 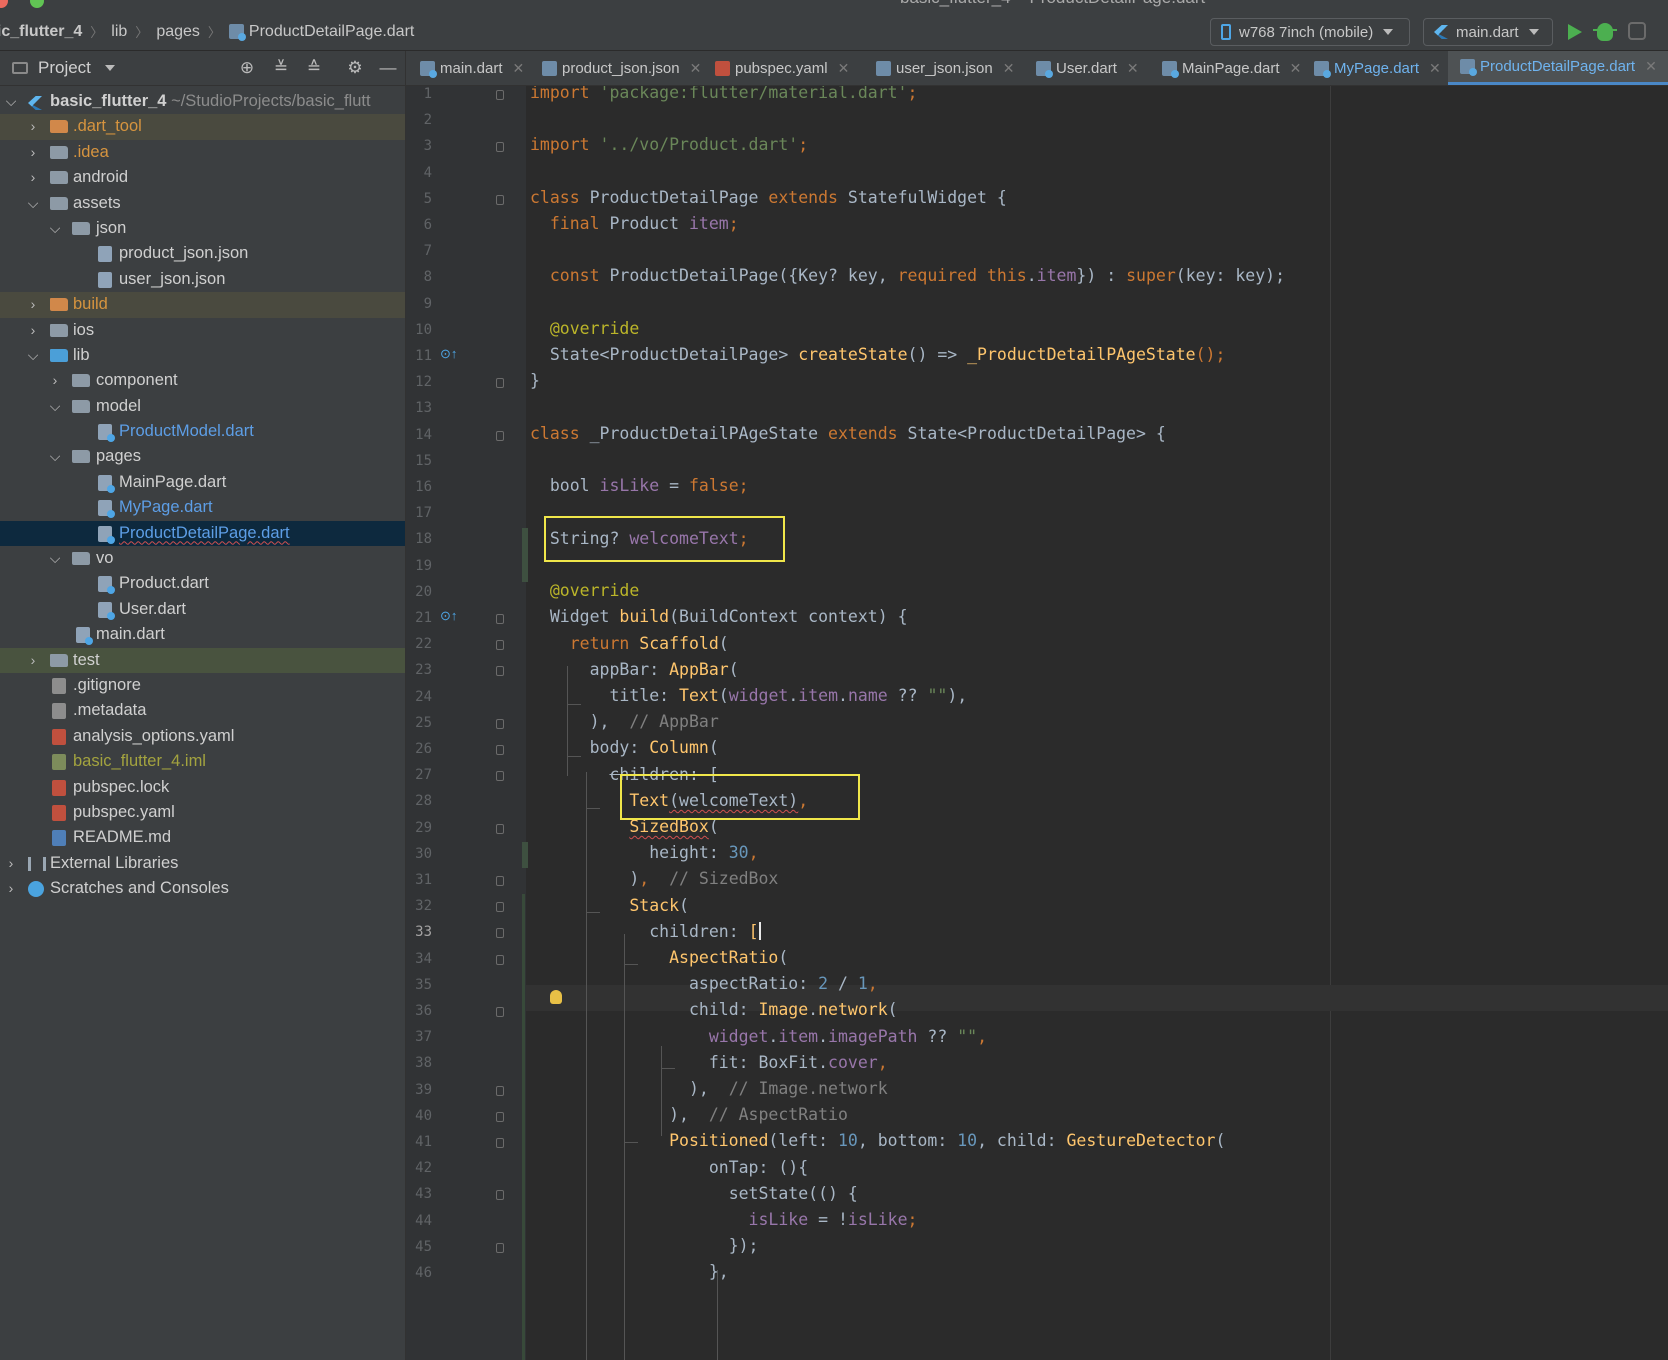 I want to click on tree-item-scratches: › Scratches and Consoles, so click(x=202, y=888).